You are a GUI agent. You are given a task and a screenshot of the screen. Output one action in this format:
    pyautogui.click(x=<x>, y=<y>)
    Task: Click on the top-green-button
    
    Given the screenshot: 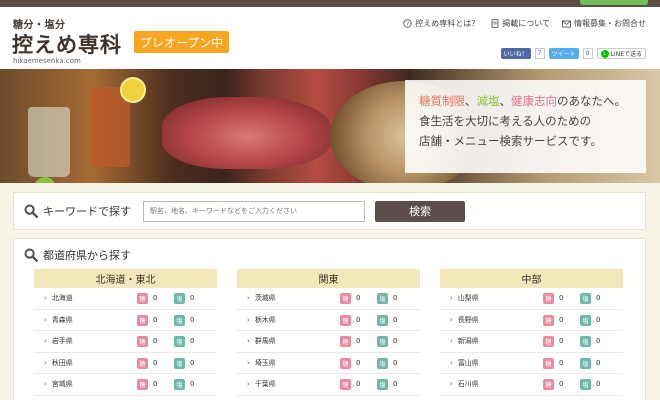 What is the action you would take?
    pyautogui.click(x=614, y=2)
    